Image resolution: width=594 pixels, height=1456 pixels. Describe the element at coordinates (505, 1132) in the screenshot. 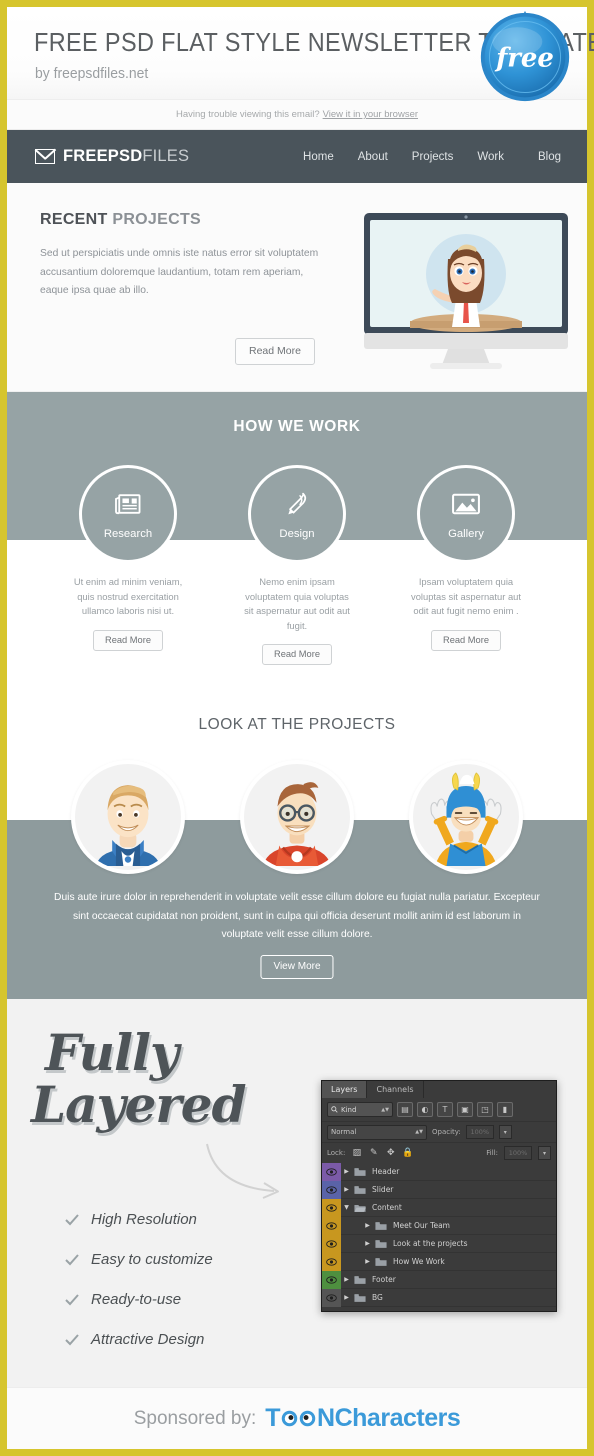

I see `opacity-stepper: ▾` at that location.